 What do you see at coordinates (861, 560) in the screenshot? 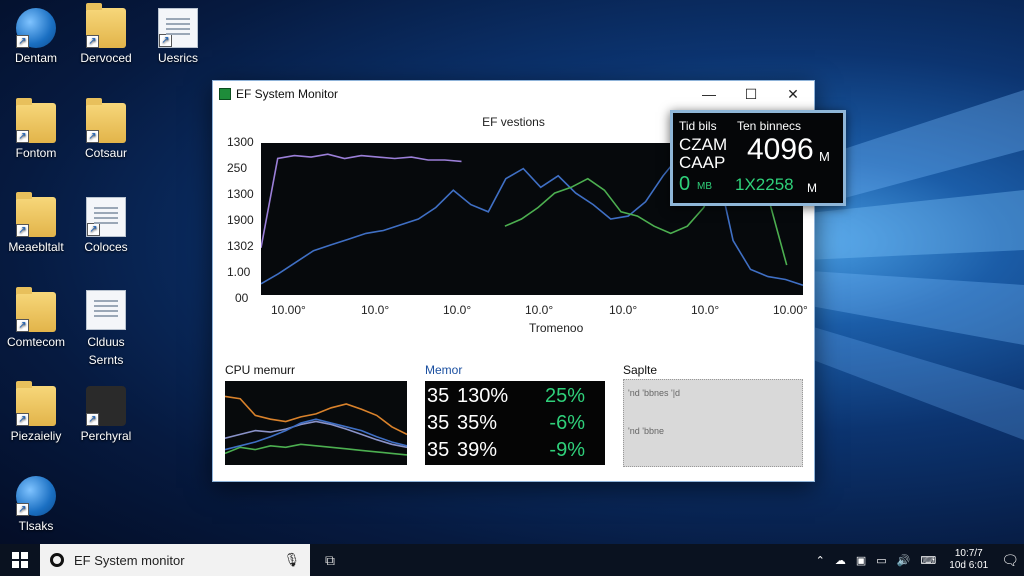
I see `network-icon: ▣` at bounding box center [861, 560].